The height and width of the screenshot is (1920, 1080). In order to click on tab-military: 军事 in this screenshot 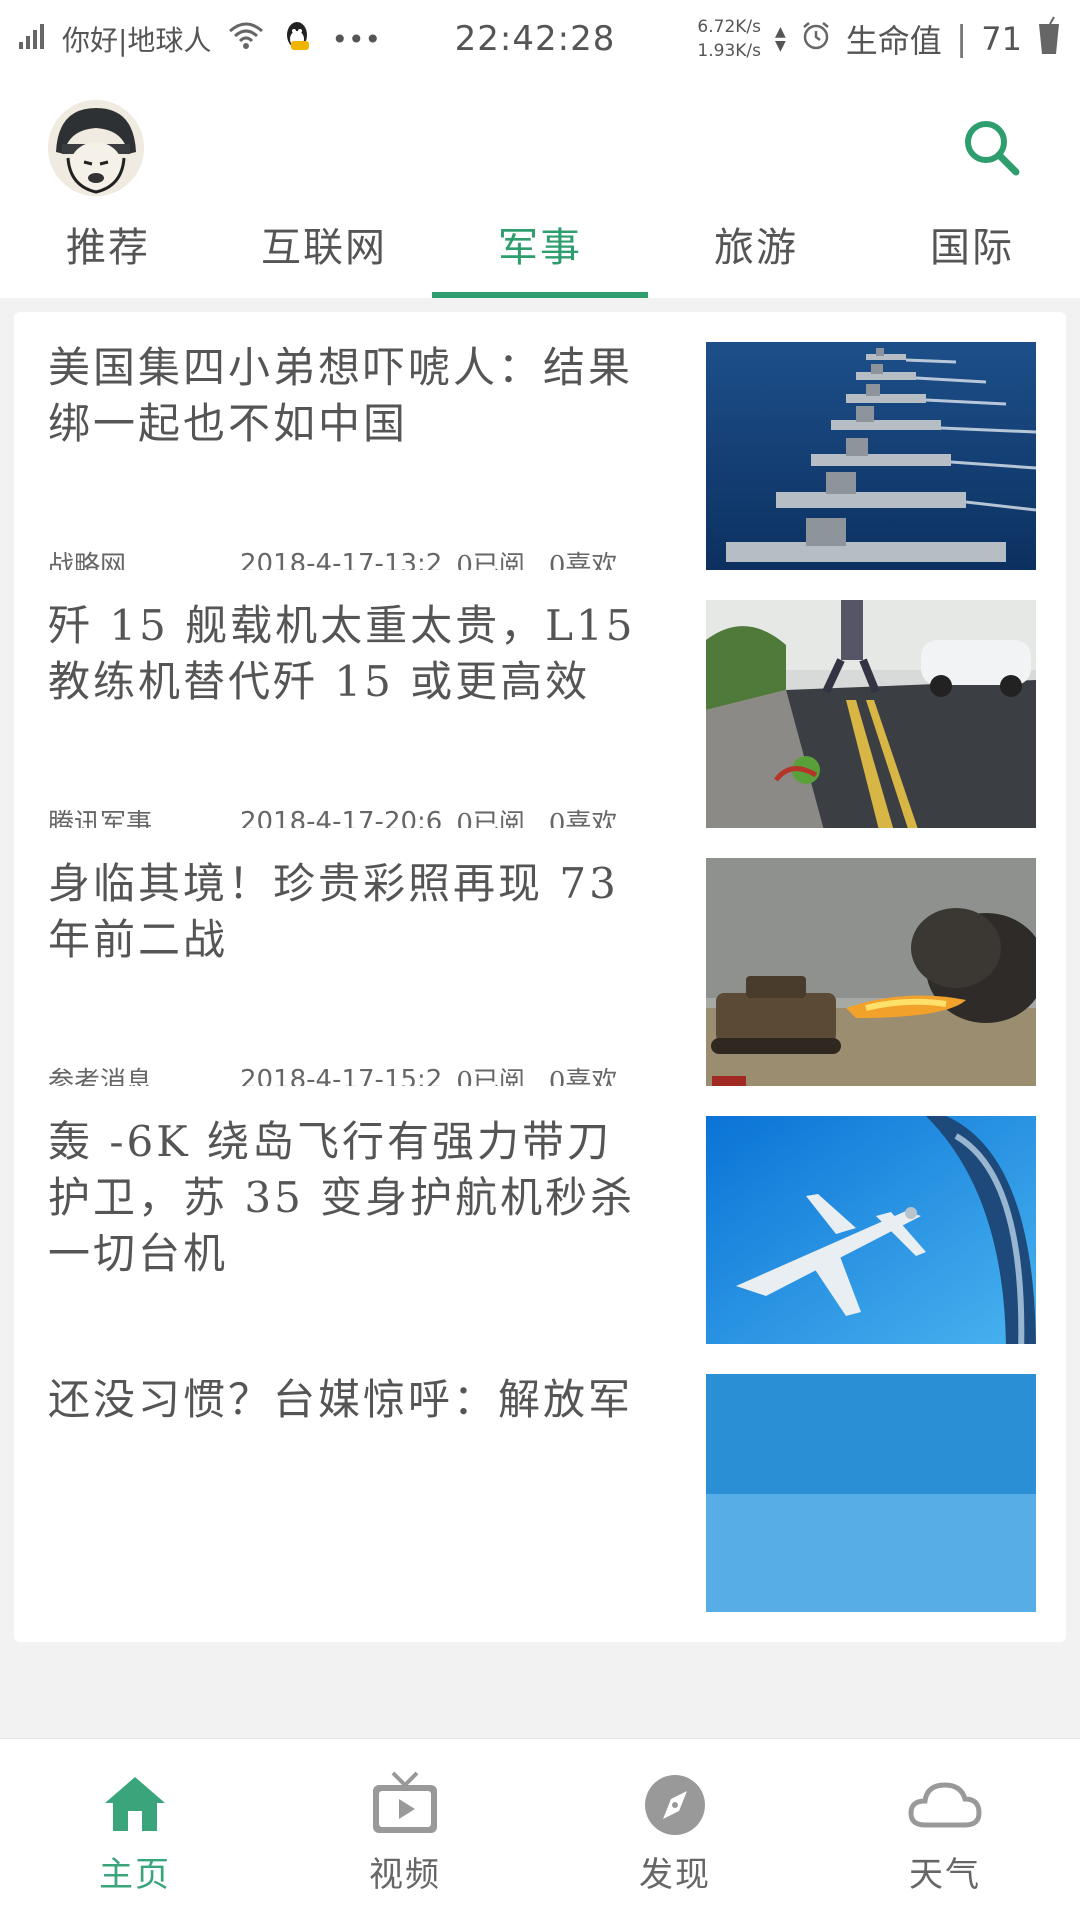, I will do `click(540, 258)`.